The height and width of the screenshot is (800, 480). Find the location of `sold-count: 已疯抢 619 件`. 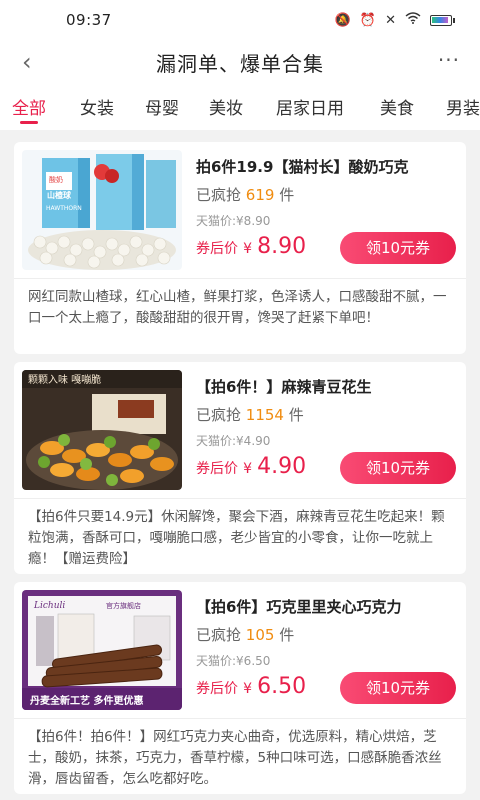

sold-count: 已疯抢 619 件 is located at coordinates (245, 195).